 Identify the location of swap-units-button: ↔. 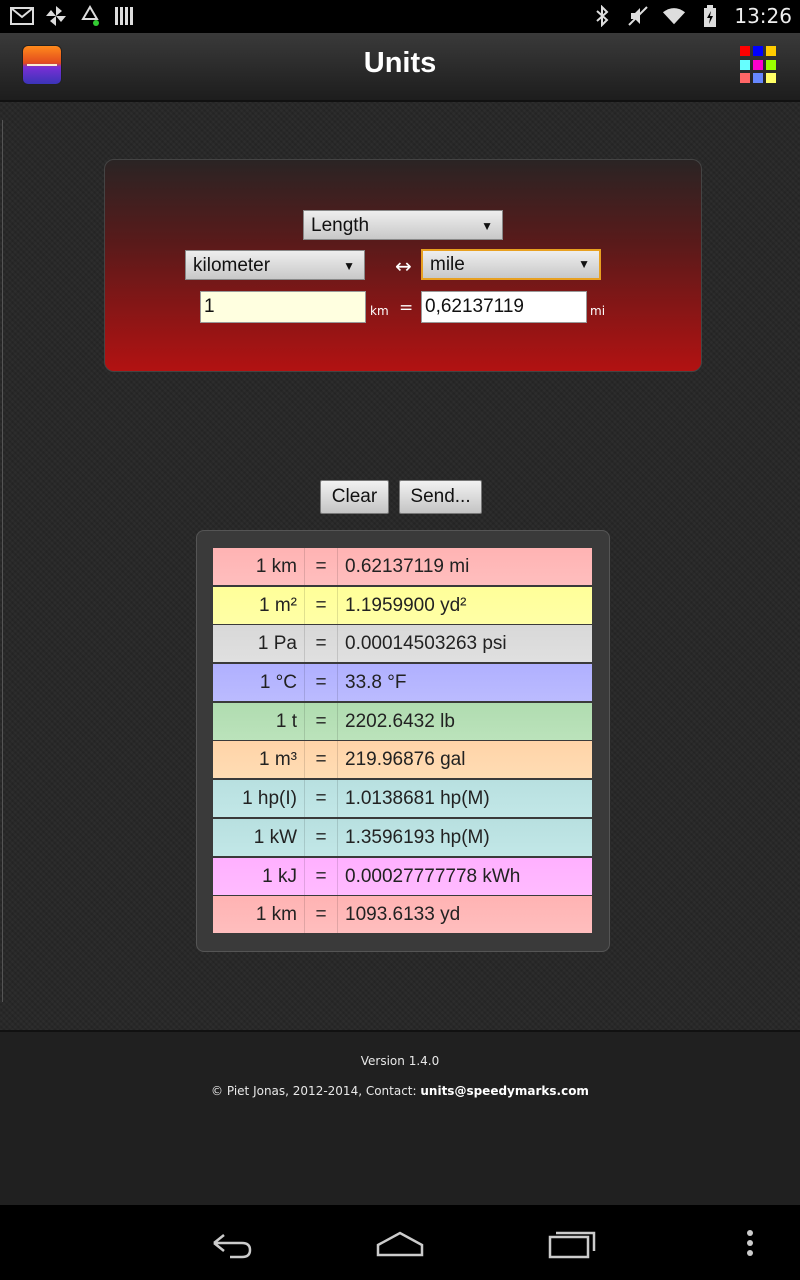
(403, 266).